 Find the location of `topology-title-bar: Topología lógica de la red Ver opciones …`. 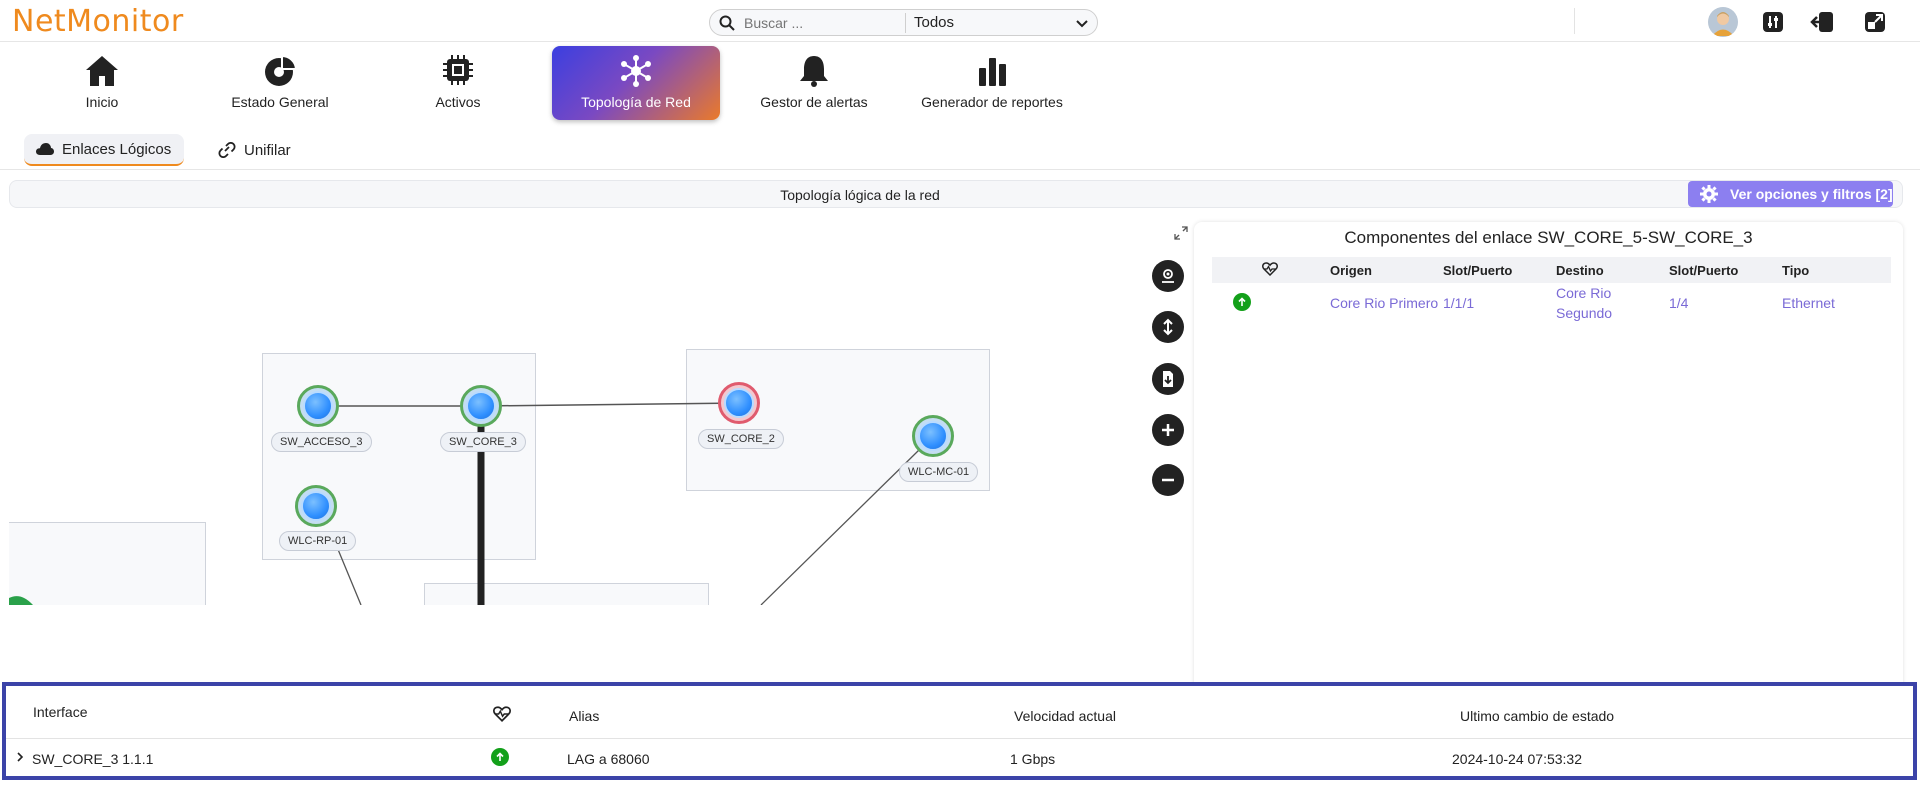

topology-title-bar: Topología lógica de la red Ver opciones … is located at coordinates (956, 194).